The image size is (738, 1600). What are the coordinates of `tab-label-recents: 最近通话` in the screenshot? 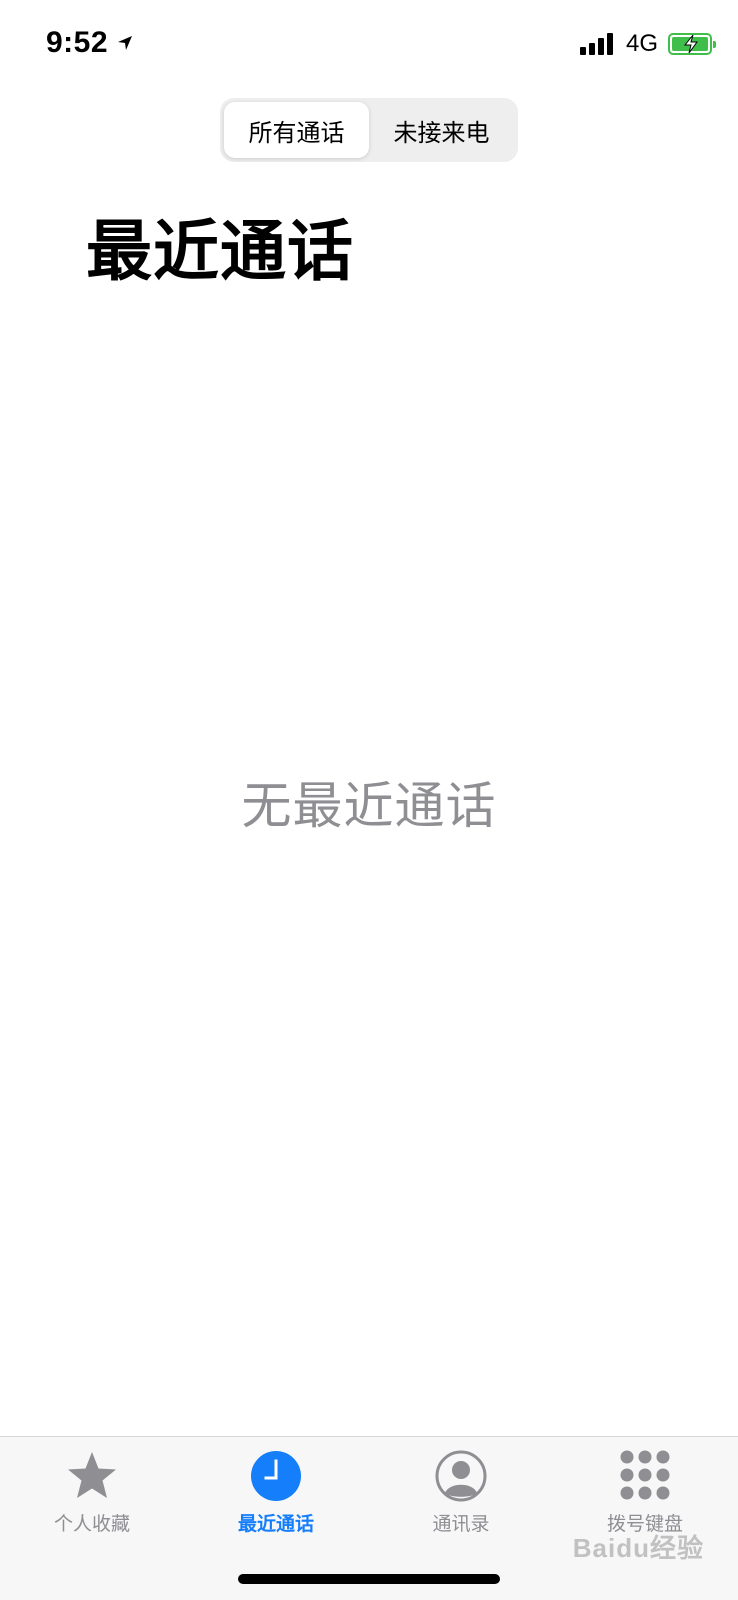 It's located at (275, 1524).